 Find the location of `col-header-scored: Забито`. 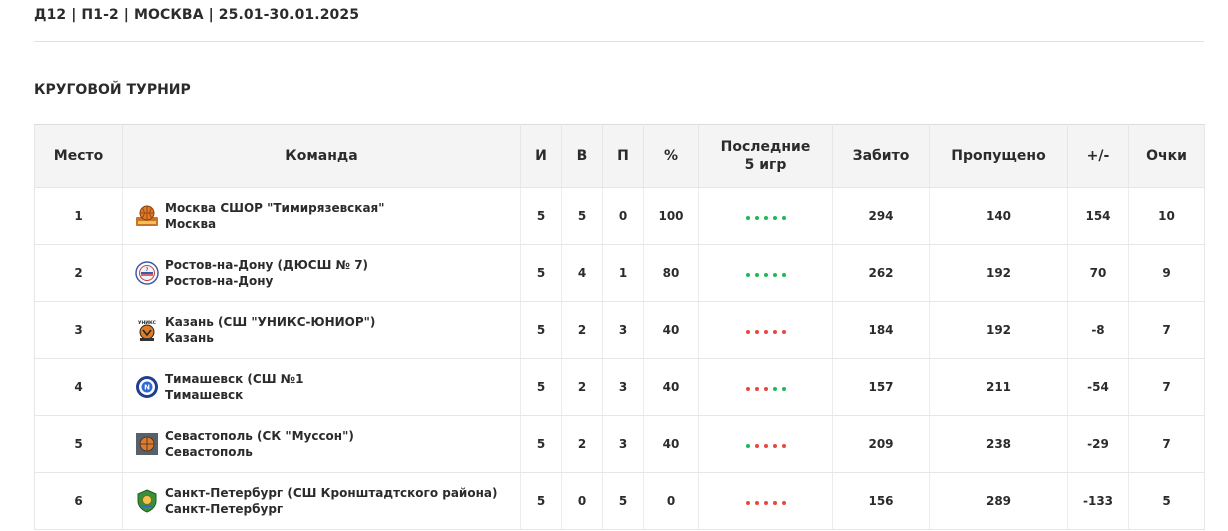

col-header-scored: Забито is located at coordinates (881, 156).